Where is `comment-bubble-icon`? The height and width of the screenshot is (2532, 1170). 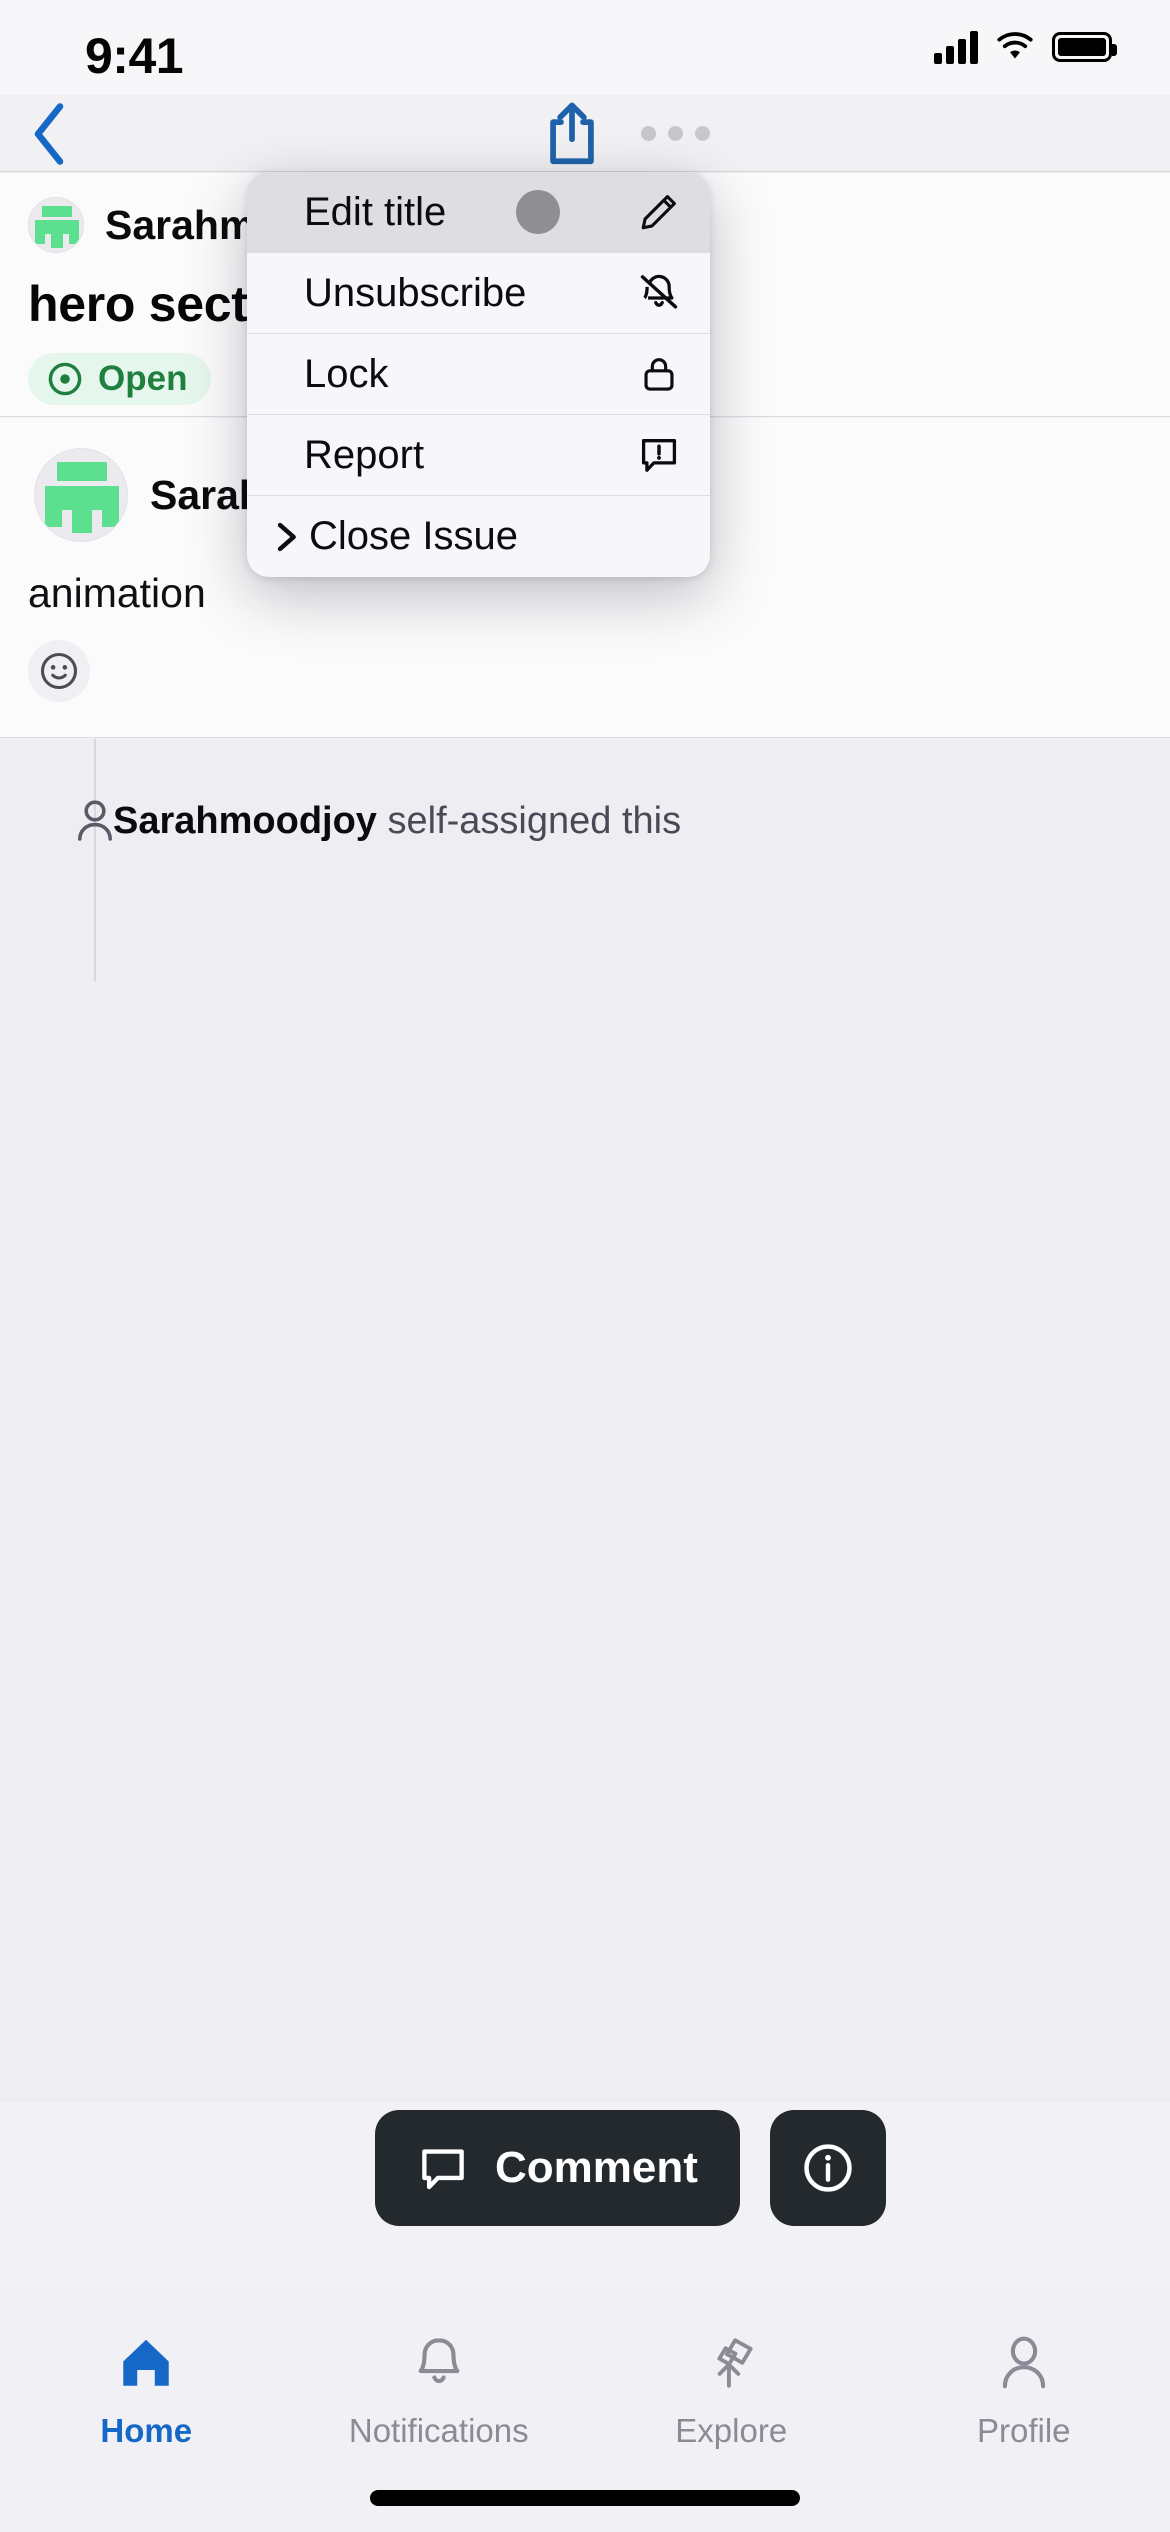 comment-bubble-icon is located at coordinates (443, 2169).